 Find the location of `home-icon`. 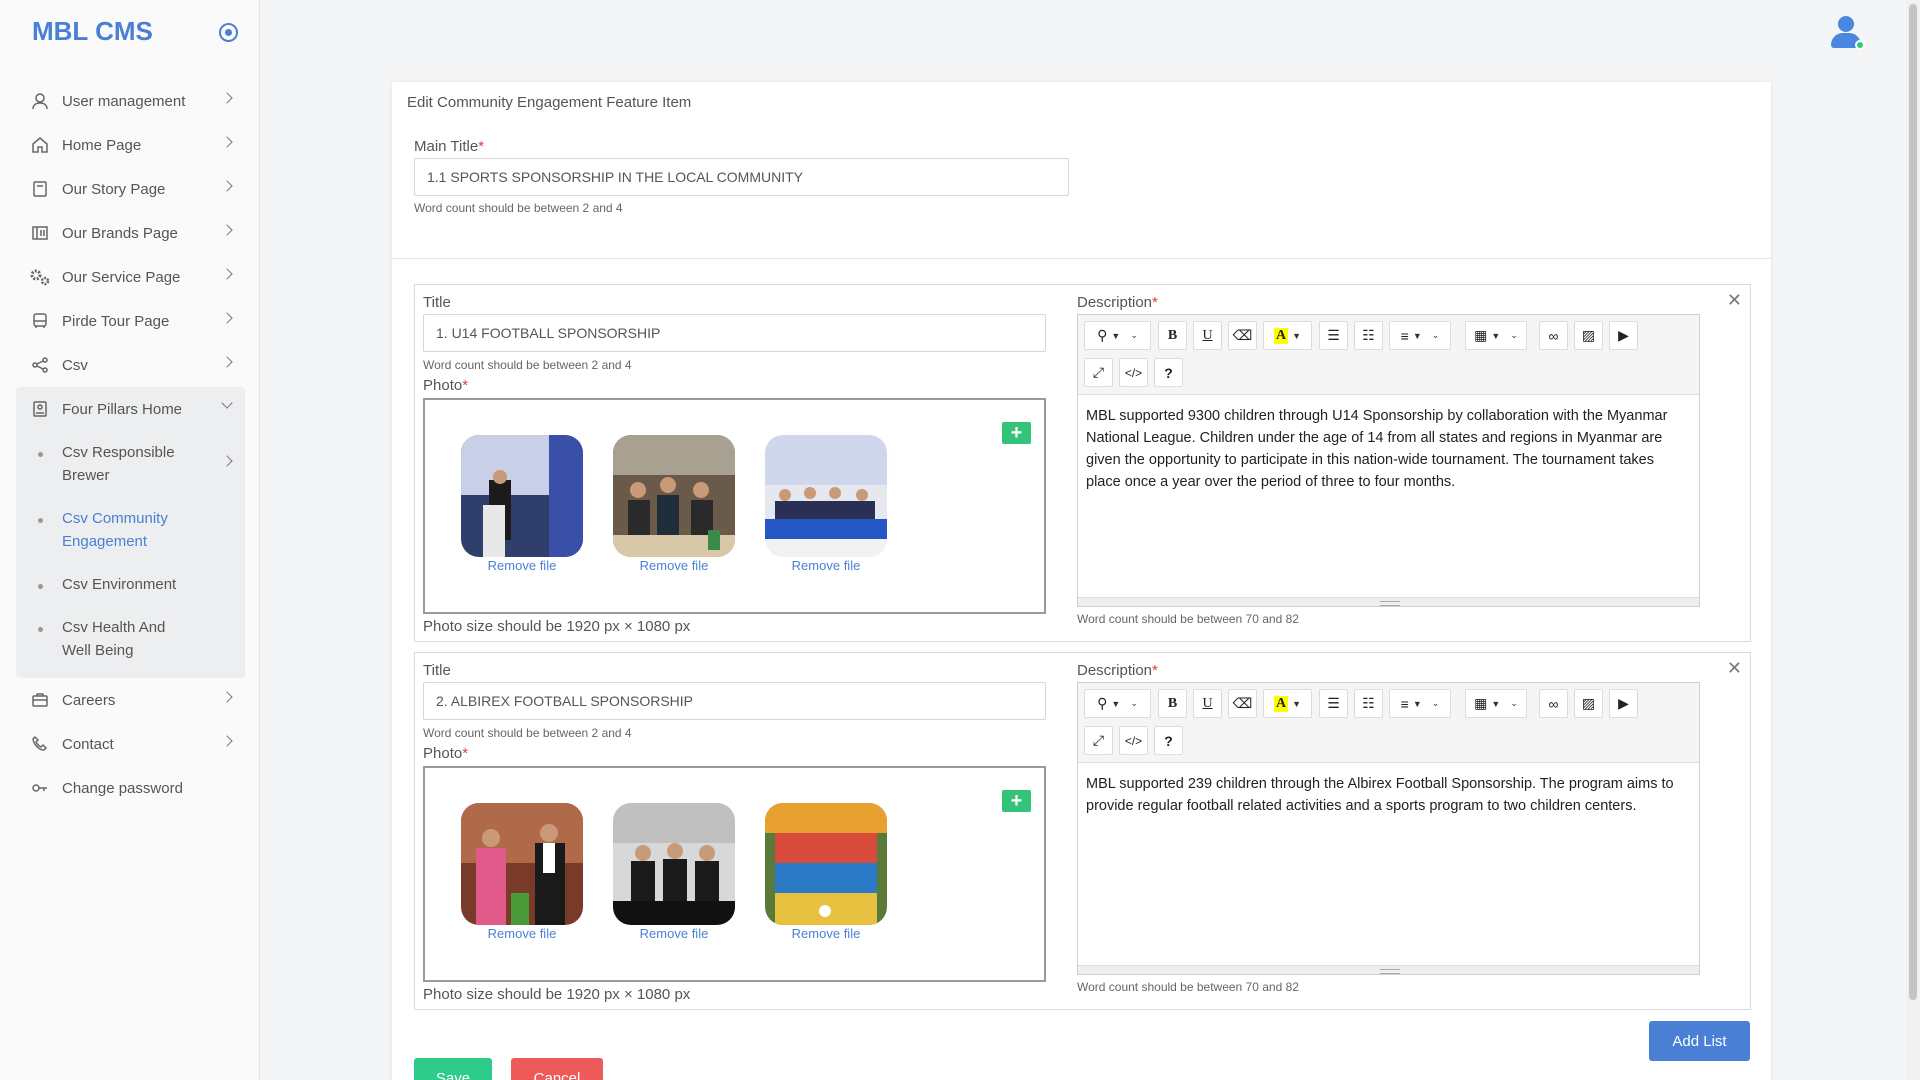

home-icon is located at coordinates (40, 145).